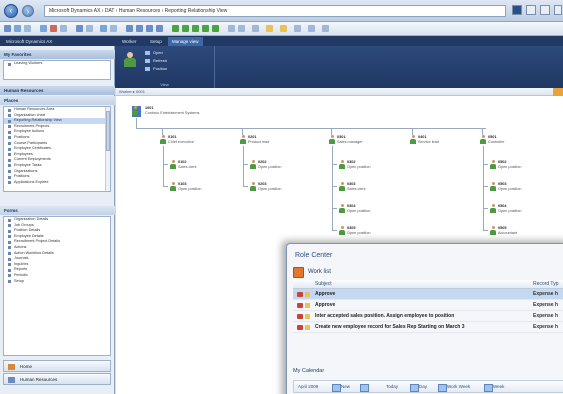 This screenshot has height=394, width=563. I want to click on calendar-toolbar: April 2009 New Today Day Work Week Week, so click(428, 386).